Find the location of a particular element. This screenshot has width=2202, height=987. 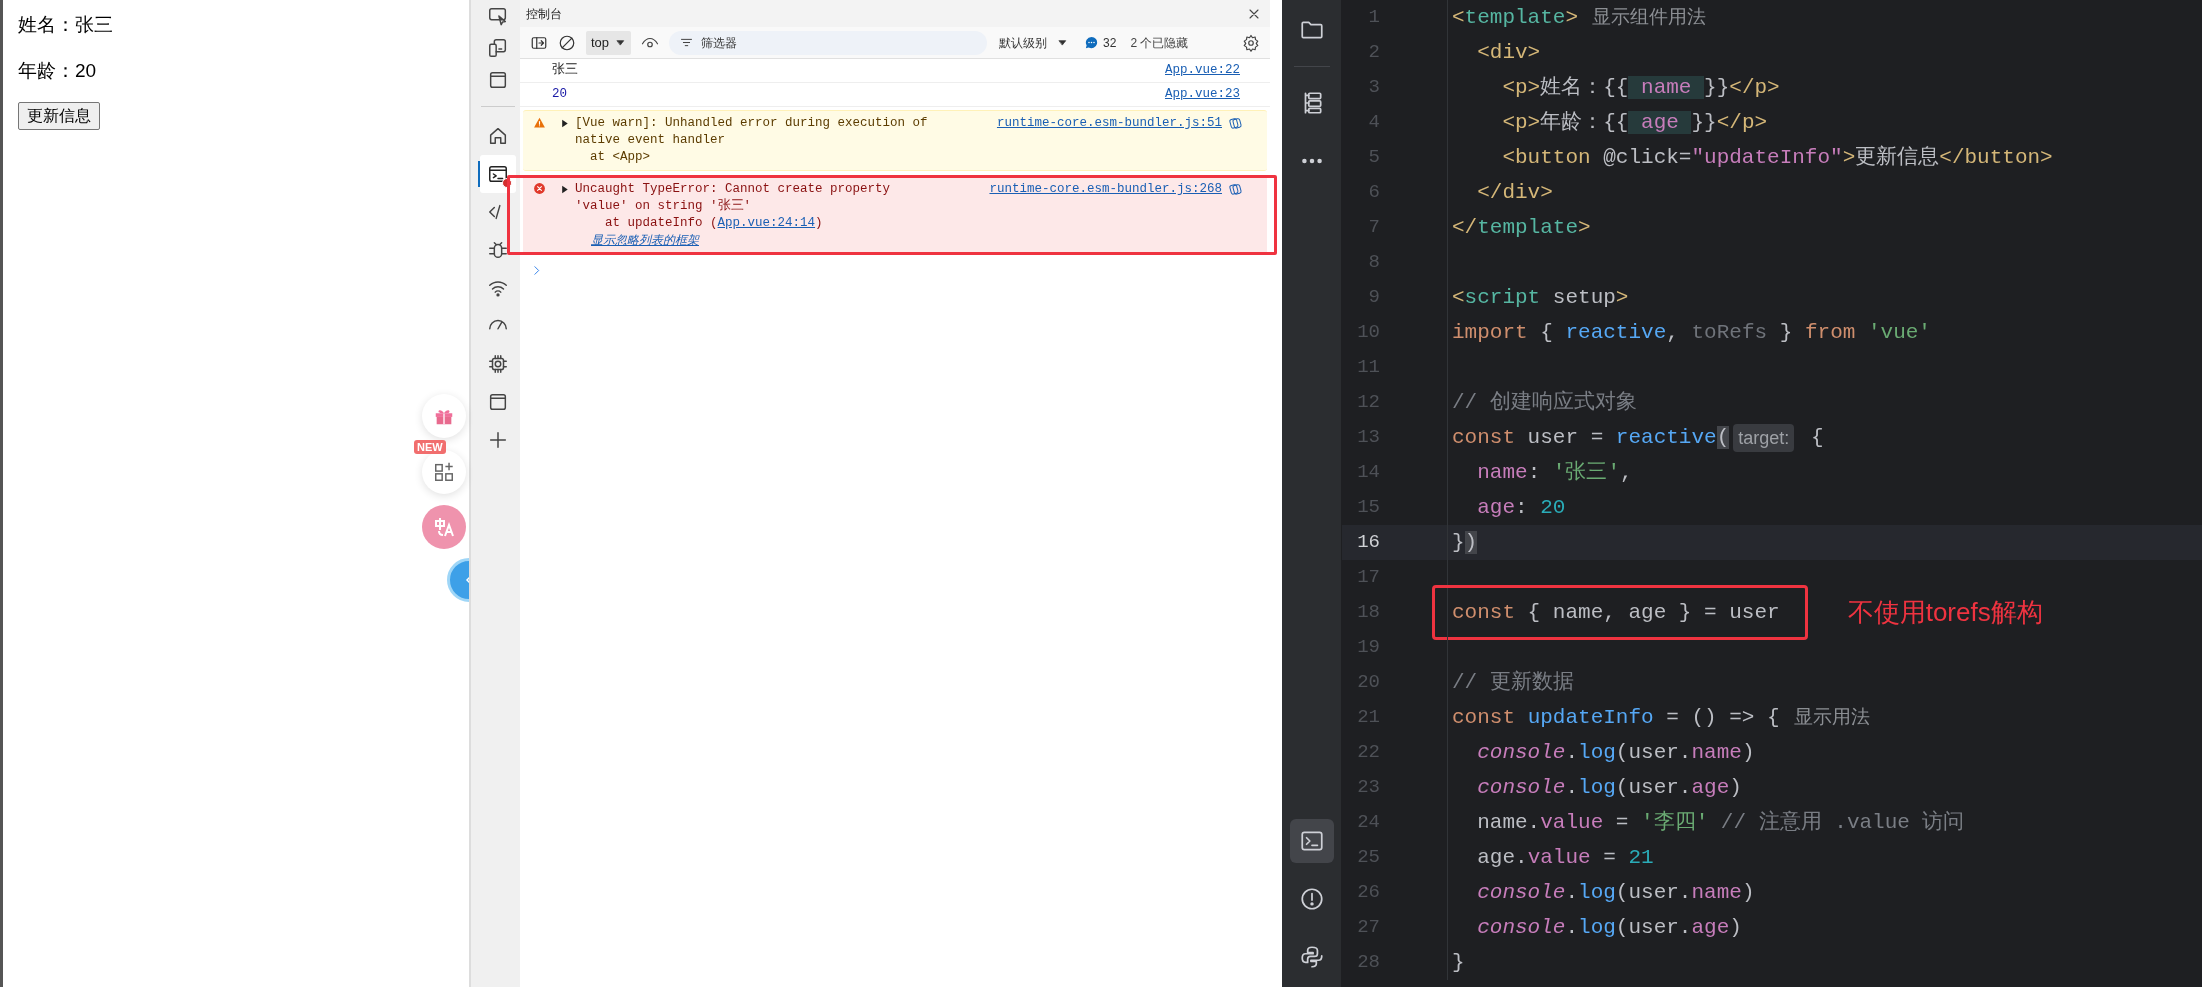

message-text: 20 is located at coordinates (559, 94).